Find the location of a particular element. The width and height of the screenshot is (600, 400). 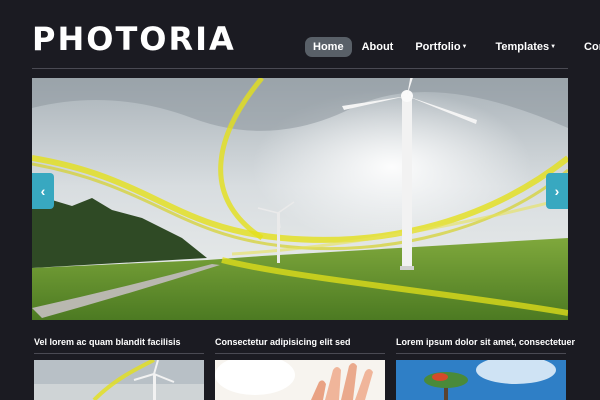

feature-column-2: Consectetur adipisicing elit sed is located at coordinates (300, 344).